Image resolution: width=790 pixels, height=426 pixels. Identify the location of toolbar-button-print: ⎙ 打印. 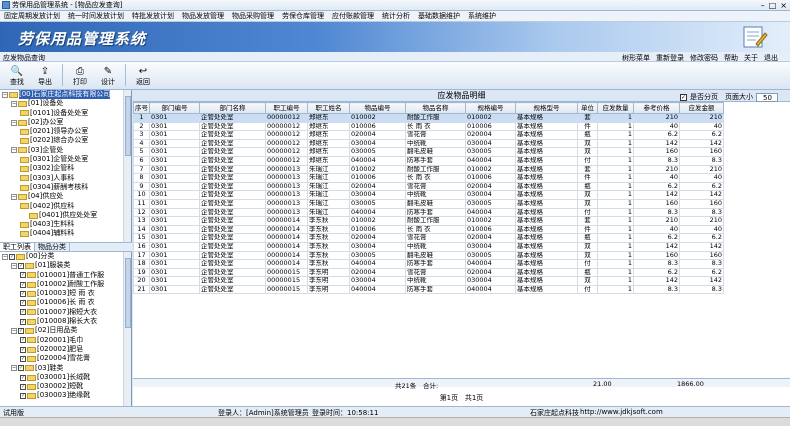
(80, 77).